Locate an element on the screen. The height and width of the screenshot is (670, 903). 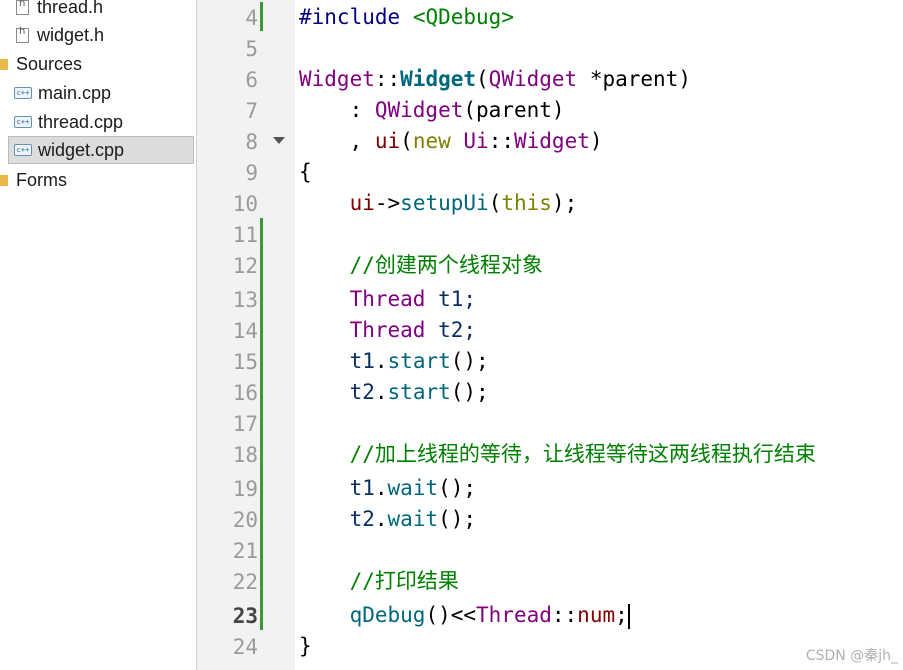
text-cursor is located at coordinates (628, 616).